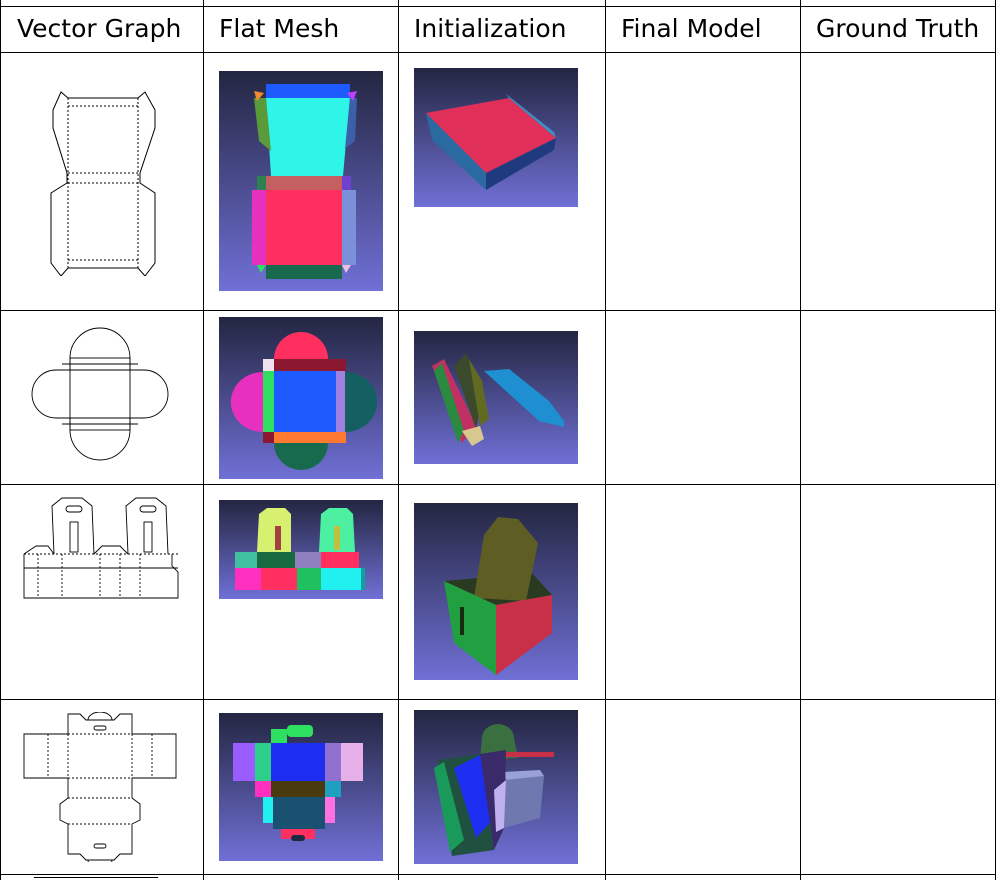  I want to click on next-row-dieline-edge, so click(96, 879).